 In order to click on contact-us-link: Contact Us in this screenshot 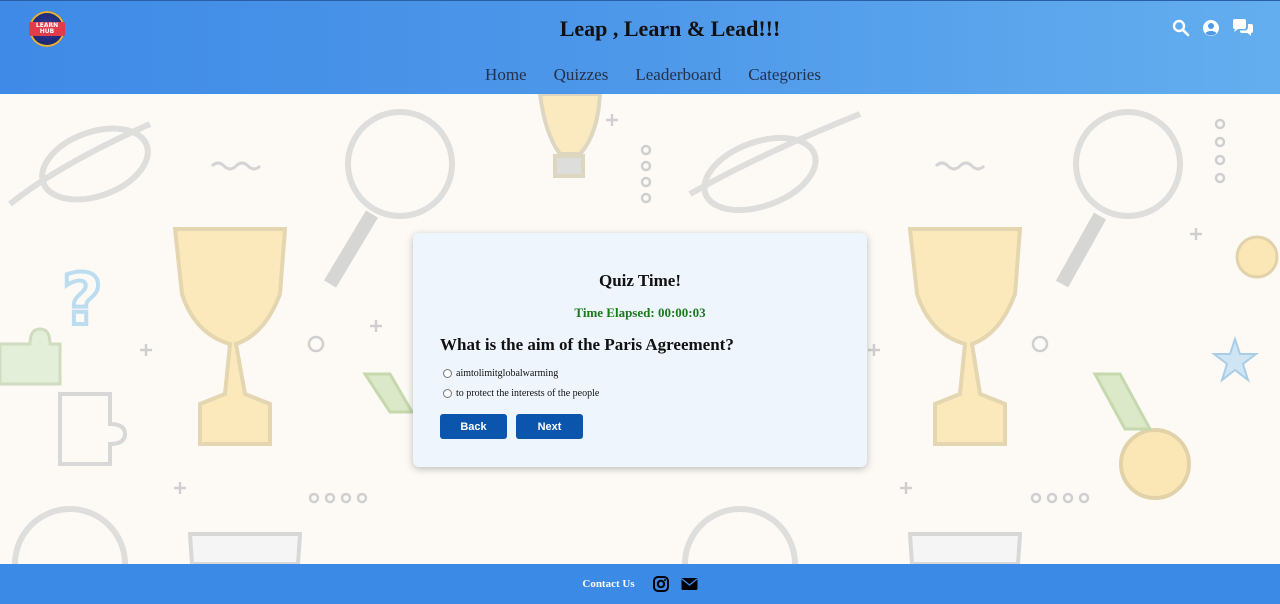, I will do `click(608, 584)`.